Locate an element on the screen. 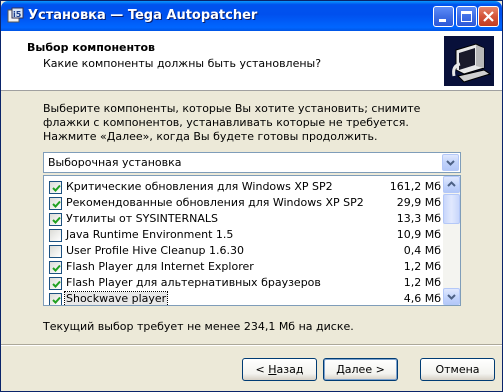 This screenshot has width=503, height=392. arrow-down-icon is located at coordinates (451, 297).